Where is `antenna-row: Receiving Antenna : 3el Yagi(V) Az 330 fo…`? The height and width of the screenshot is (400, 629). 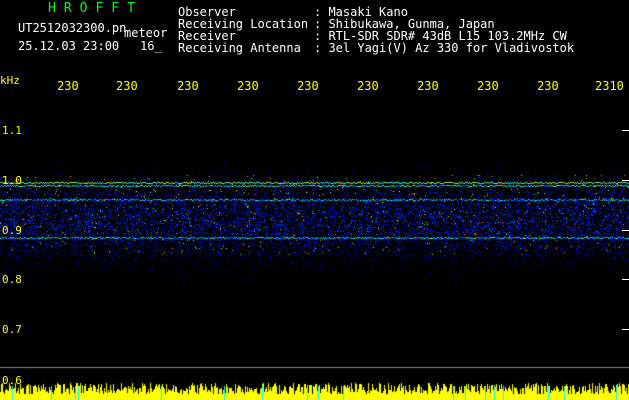 antenna-row: Receiving Antenna : 3el Yagi(V) Az 330 fo… is located at coordinates (376, 48).